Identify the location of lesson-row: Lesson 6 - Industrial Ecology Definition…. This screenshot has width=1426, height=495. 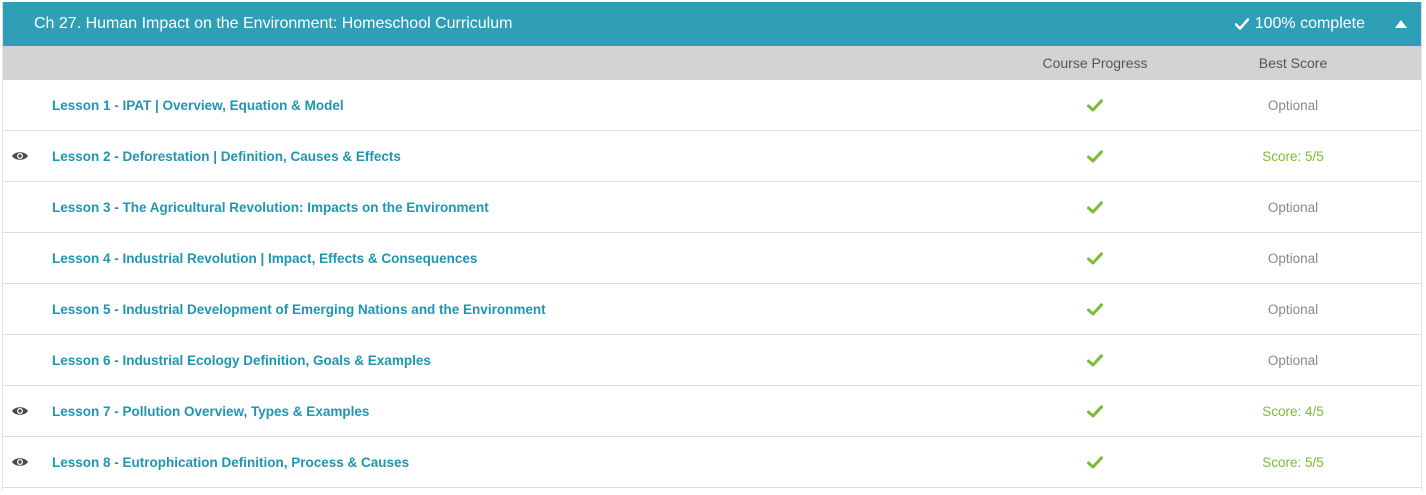
(712, 360).